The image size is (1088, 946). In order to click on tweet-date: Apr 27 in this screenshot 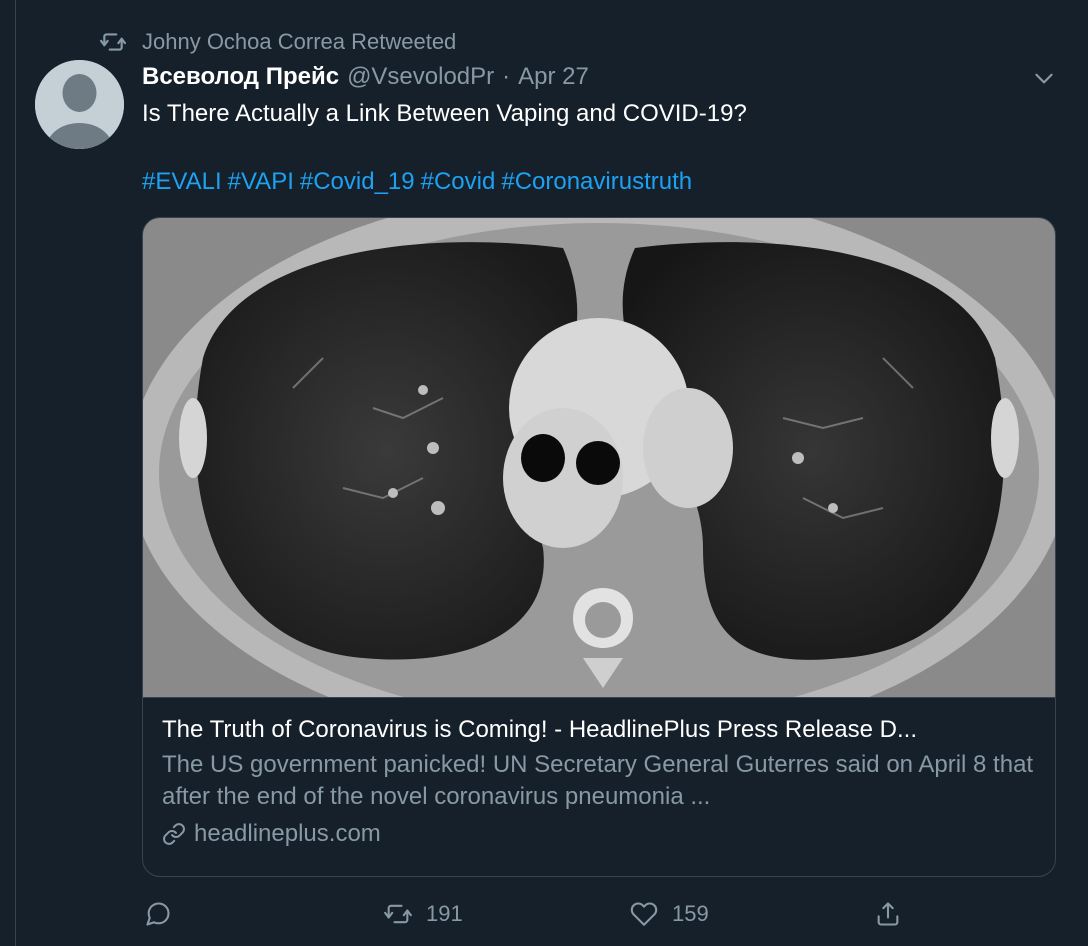, I will do `click(553, 77)`.